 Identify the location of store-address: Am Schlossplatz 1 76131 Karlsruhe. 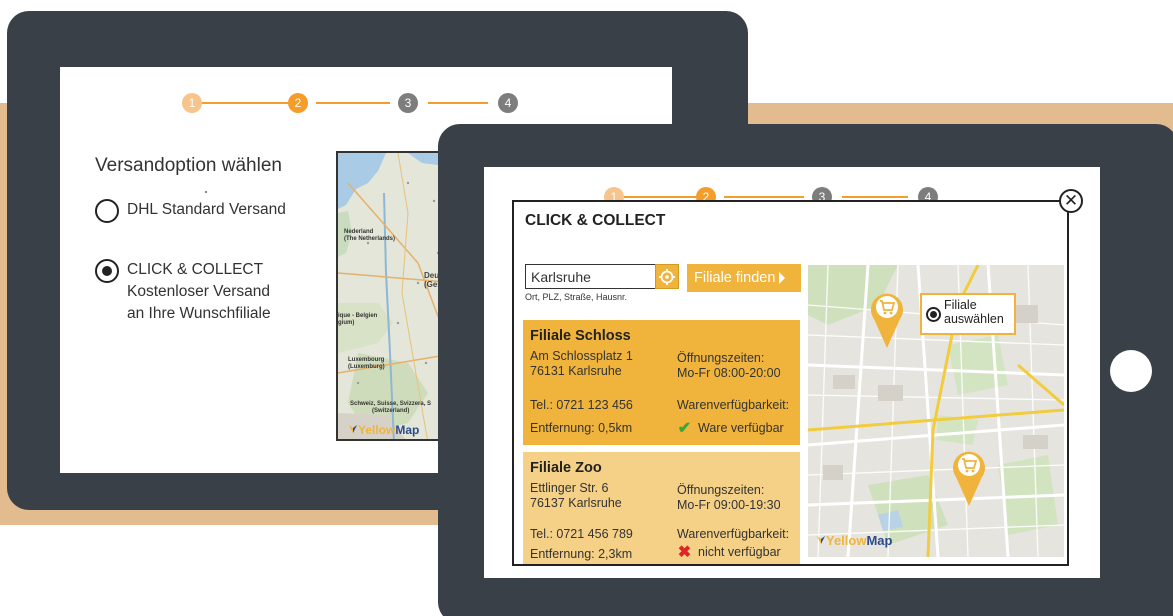
(581, 363).